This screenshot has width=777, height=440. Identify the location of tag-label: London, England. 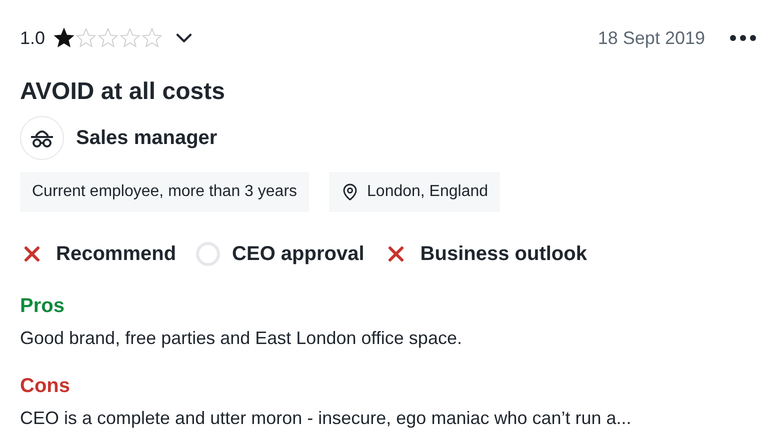
(427, 192).